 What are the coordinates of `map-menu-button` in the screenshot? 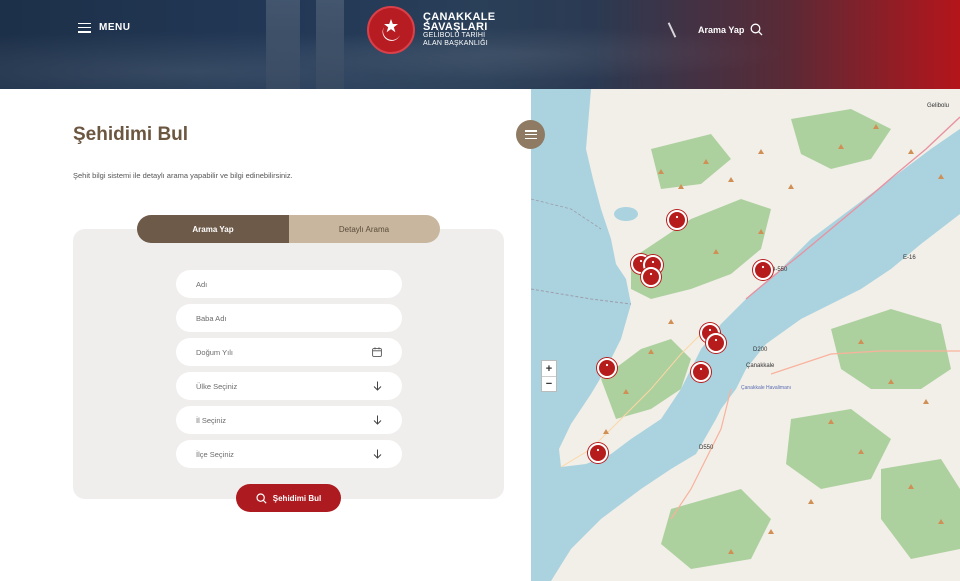 It's located at (530, 134).